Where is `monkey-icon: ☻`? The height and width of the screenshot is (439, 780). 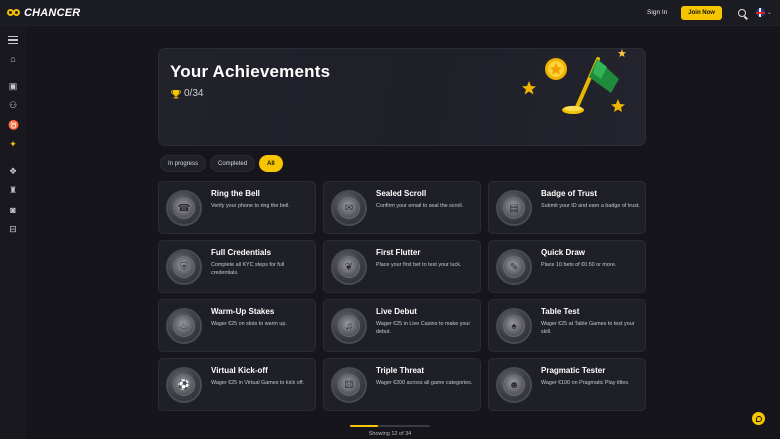
monkey-icon: ☻ is located at coordinates (514, 385).